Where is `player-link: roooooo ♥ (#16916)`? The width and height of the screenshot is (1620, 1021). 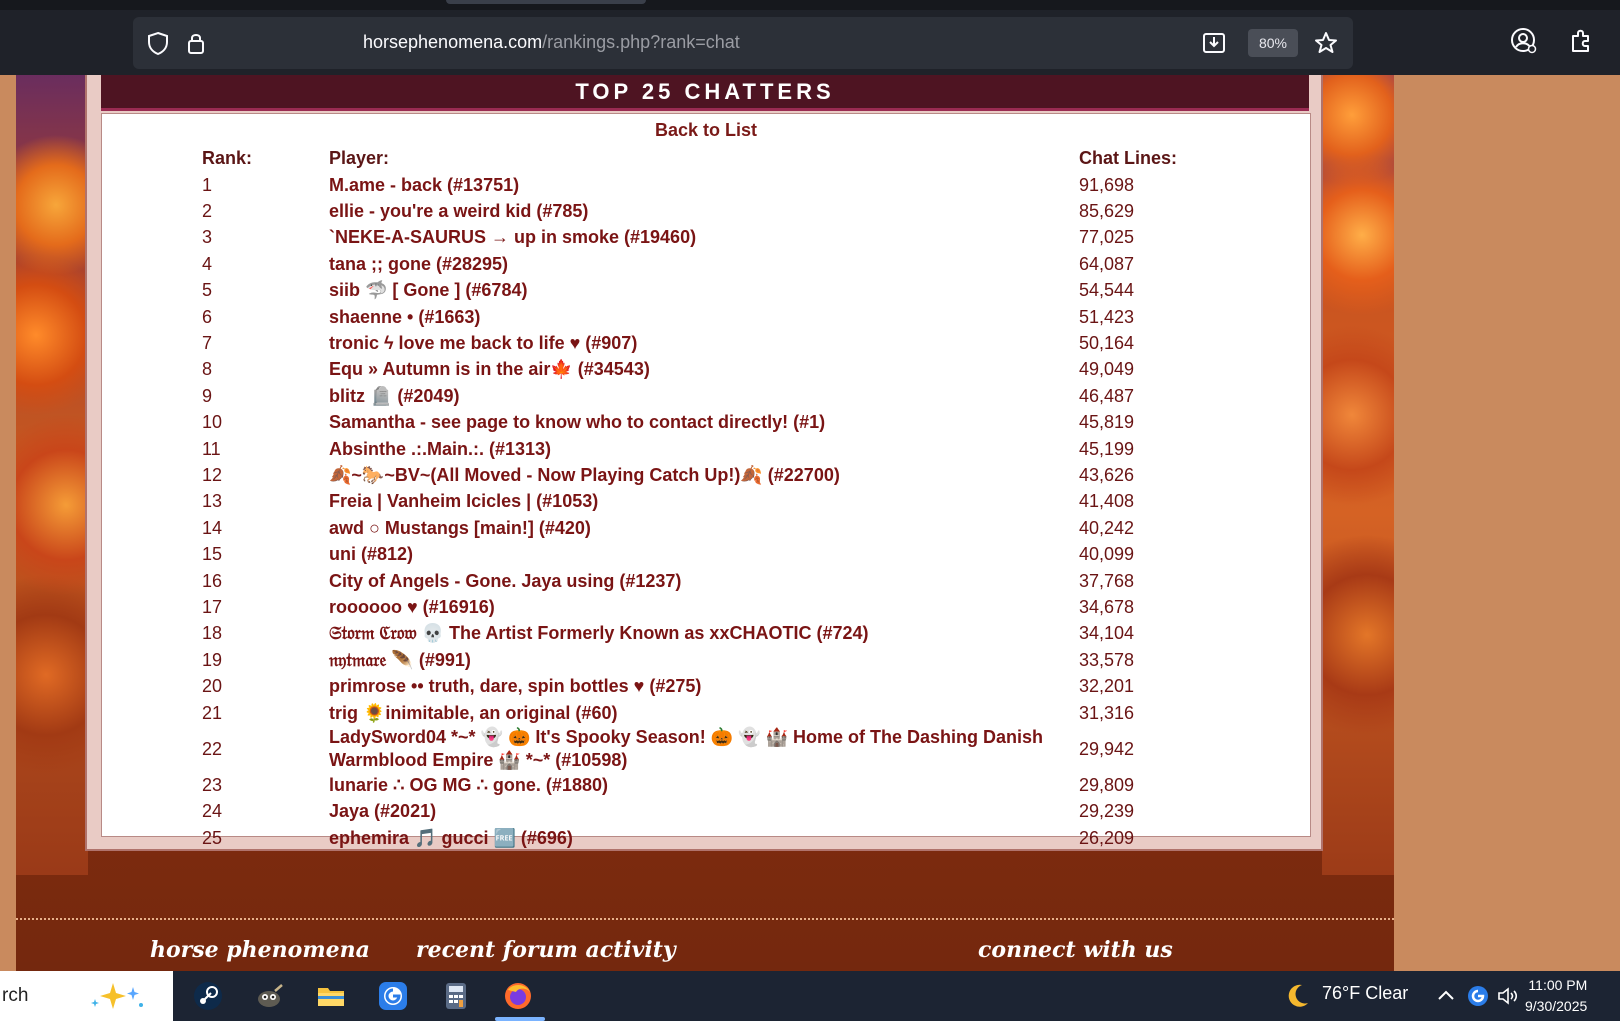 player-link: roooooo ♥ (#16916) is located at coordinates (704, 607).